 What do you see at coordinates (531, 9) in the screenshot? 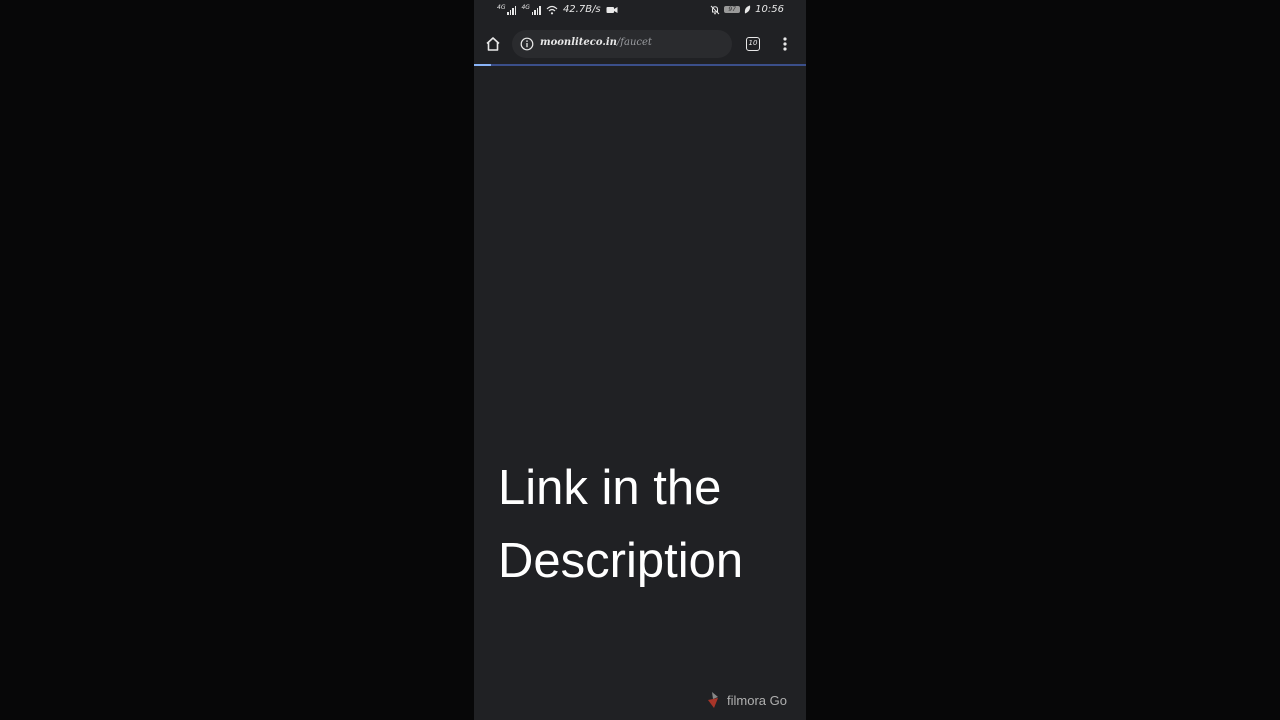
I see `signal-icon-2: 4G` at bounding box center [531, 9].